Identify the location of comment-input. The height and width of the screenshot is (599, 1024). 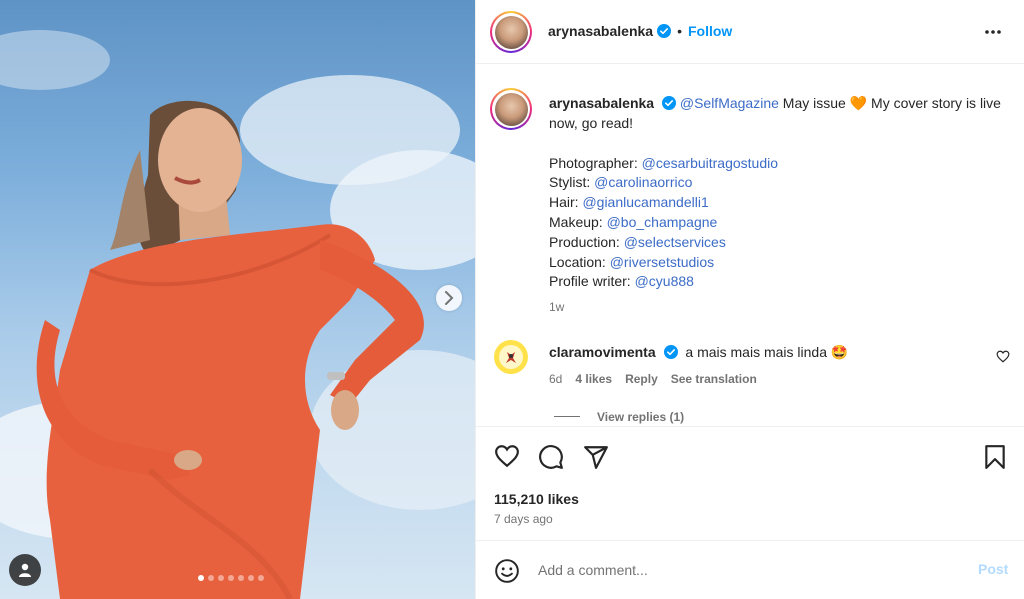
(748, 570).